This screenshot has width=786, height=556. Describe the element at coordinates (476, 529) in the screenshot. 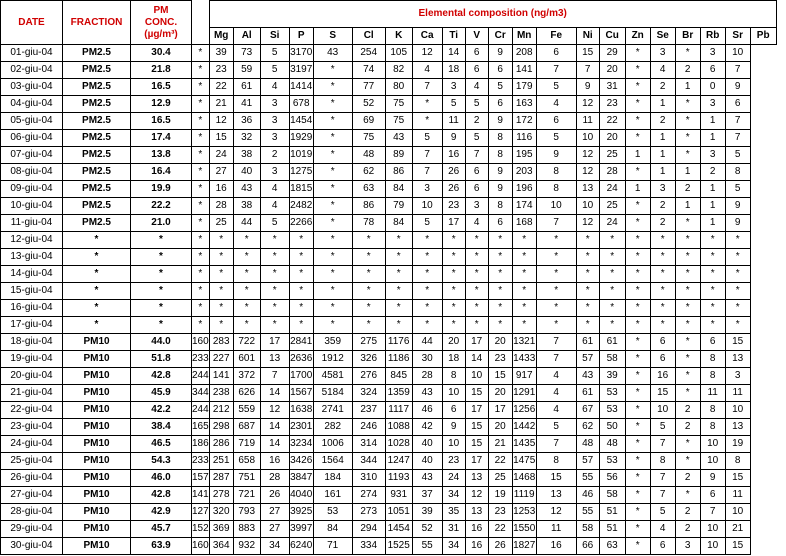

I see `value-cell-cr: 16` at that location.